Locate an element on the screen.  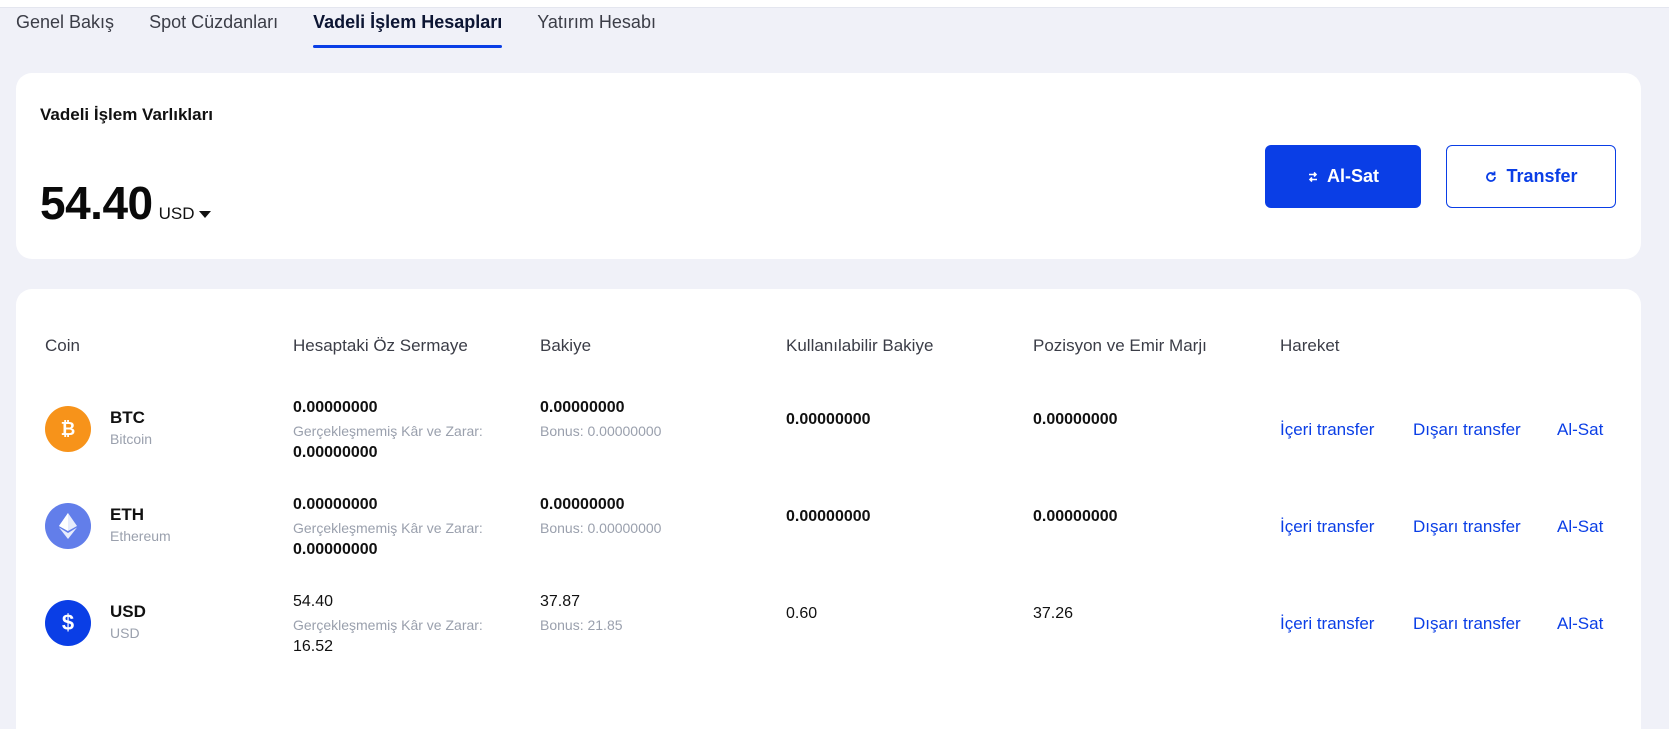
balance-value: 37.87 is located at coordinates (560, 601).